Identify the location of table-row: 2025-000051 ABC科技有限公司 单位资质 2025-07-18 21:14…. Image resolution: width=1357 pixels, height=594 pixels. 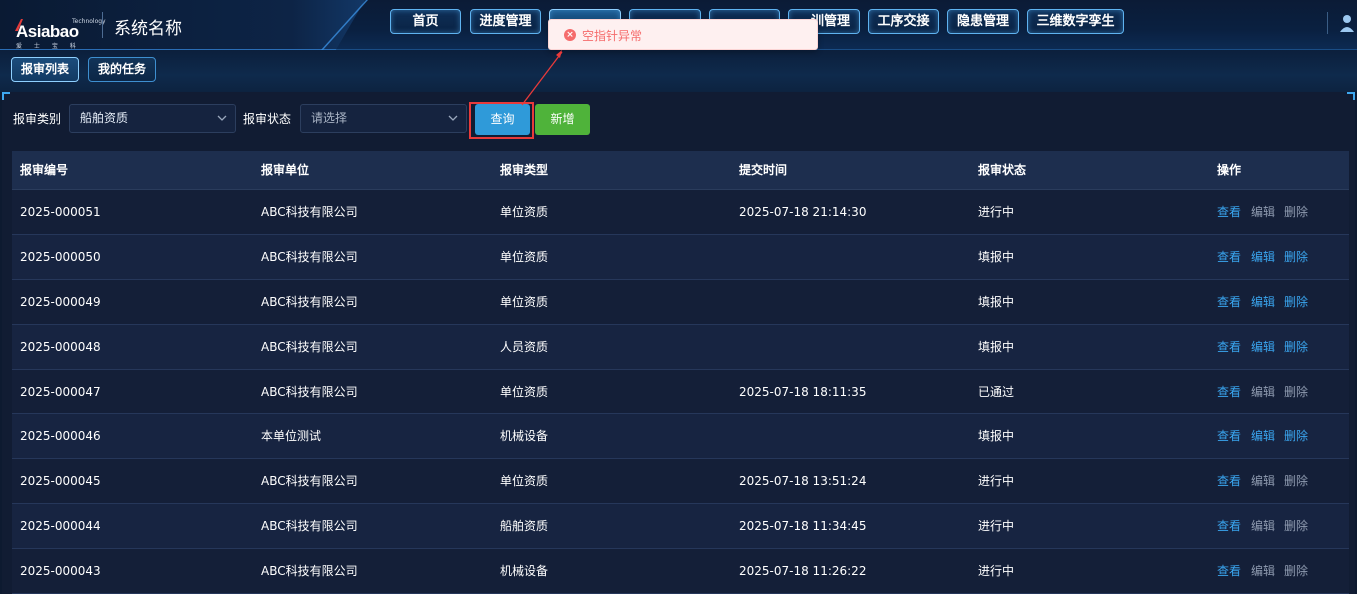
(680, 212).